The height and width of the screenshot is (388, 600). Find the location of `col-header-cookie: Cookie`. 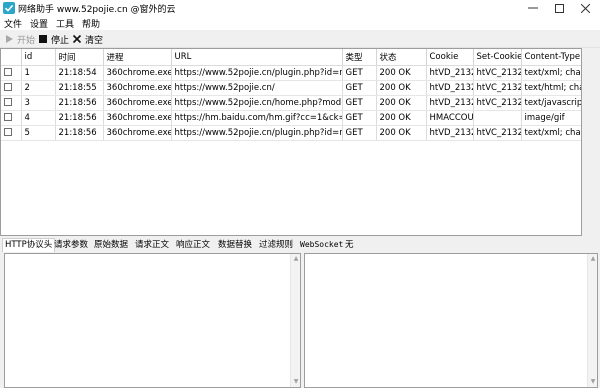

col-header-cookie: Cookie is located at coordinates (450, 57).